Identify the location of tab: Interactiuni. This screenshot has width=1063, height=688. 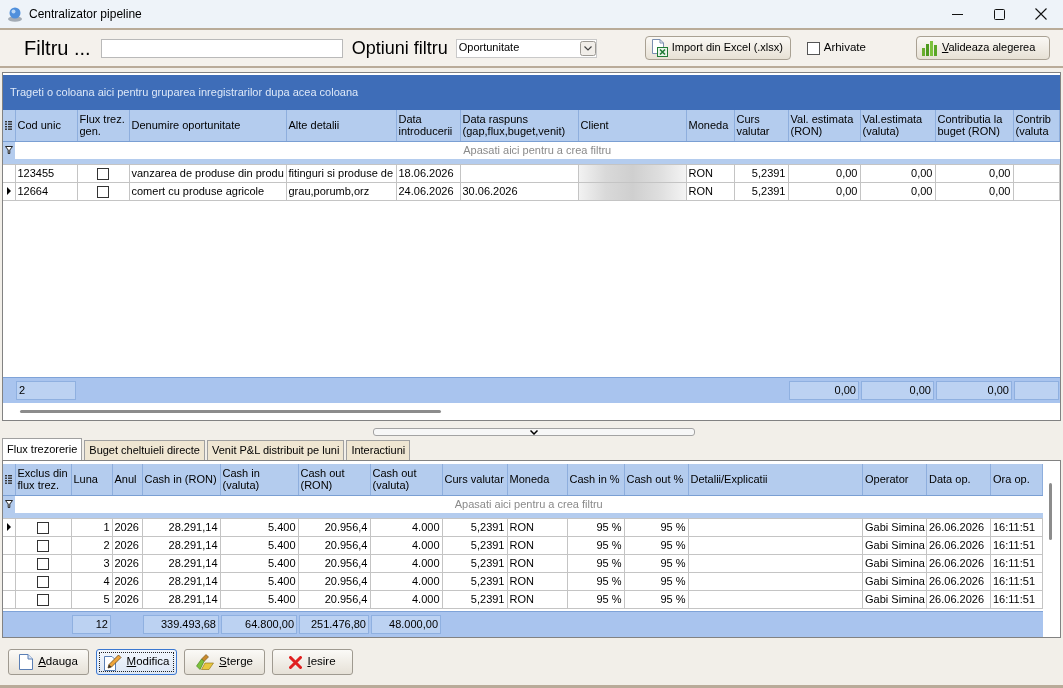
(378, 450).